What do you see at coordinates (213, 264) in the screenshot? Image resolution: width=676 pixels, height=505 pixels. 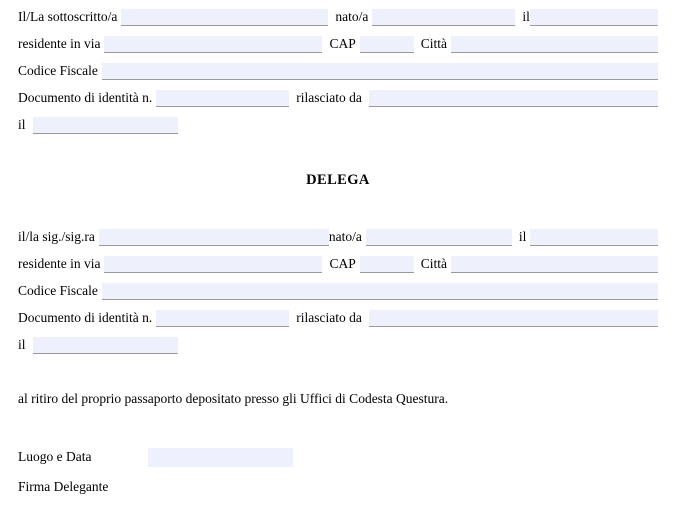 I see `field-delegate-address` at bounding box center [213, 264].